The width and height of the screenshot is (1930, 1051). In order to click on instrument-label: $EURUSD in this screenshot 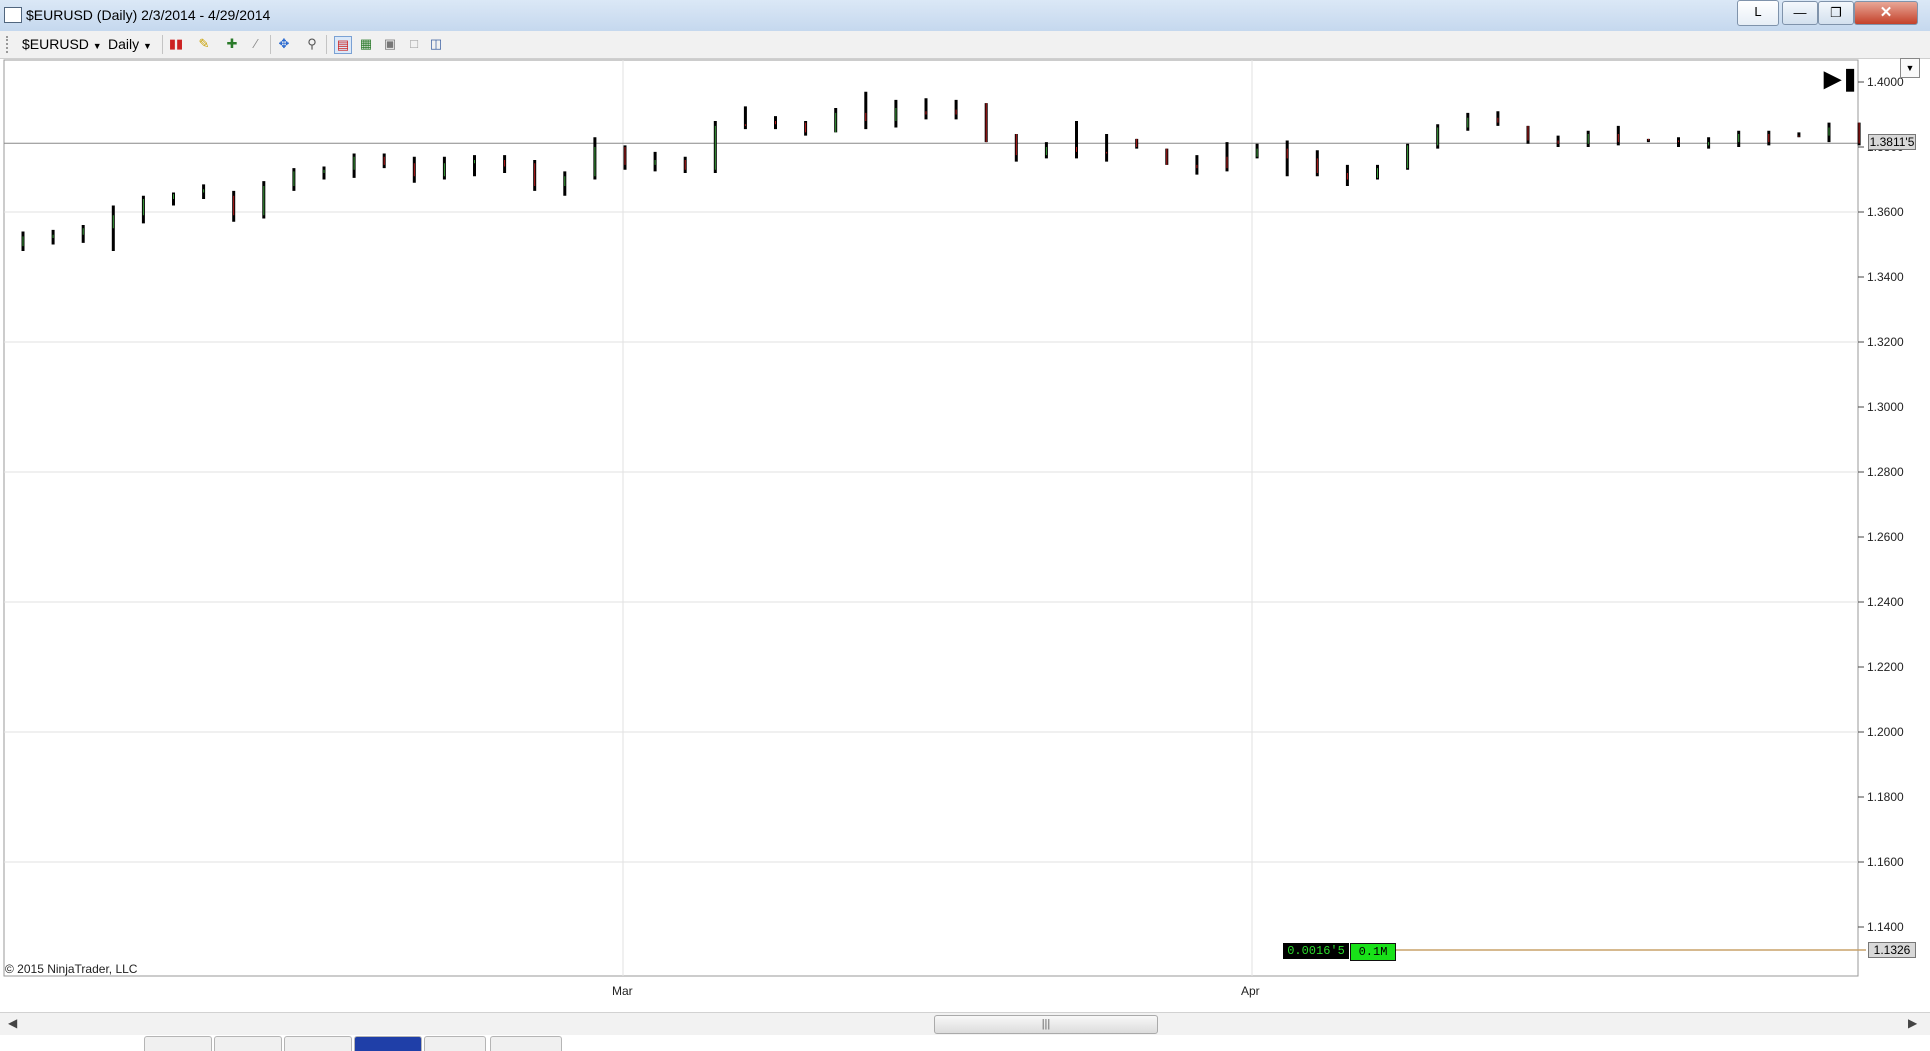, I will do `click(55, 44)`.